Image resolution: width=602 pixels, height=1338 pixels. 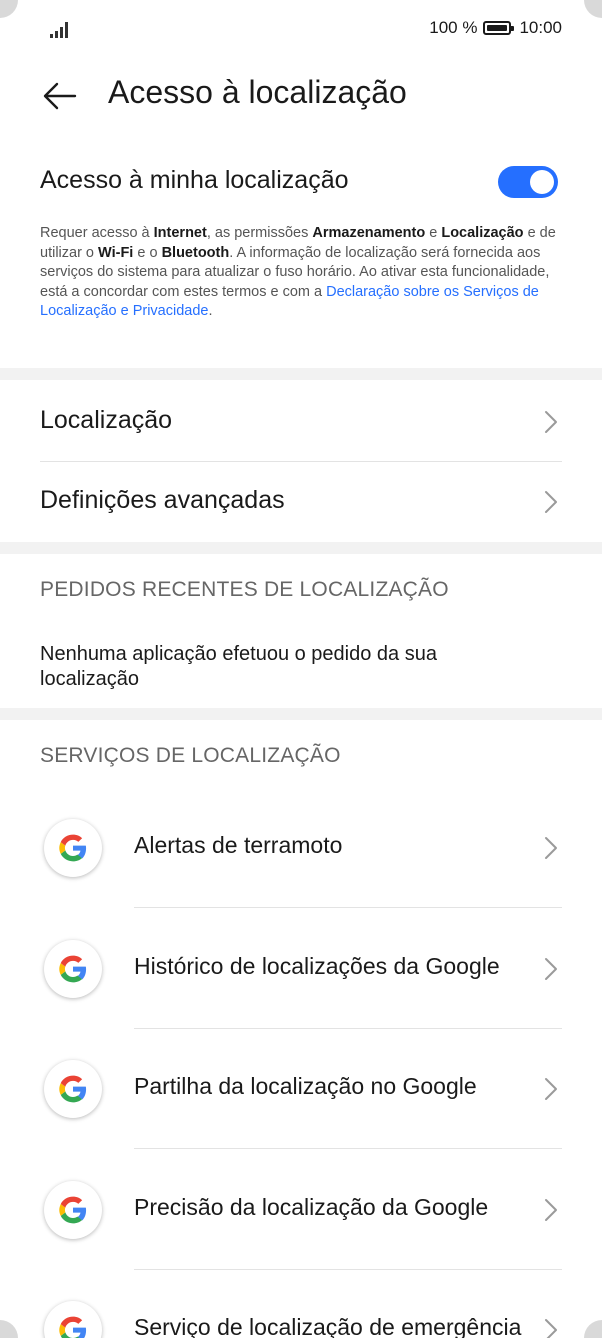 What do you see at coordinates (542, 182) in the screenshot?
I see `toggle-knob` at bounding box center [542, 182].